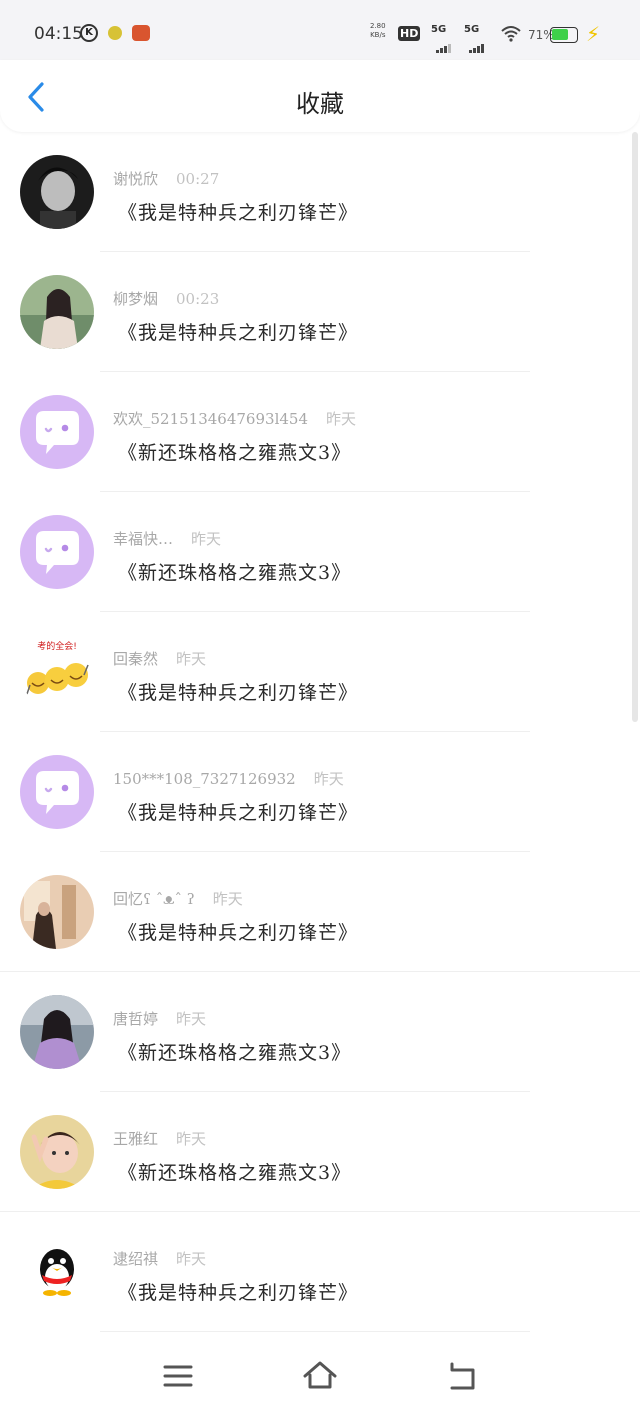 This screenshot has width=640, height=1415. What do you see at coordinates (320, 792) in the screenshot?
I see `favorite-item: 150***108_7327126932 昨天《我是特种兵之利刃锋芒》` at bounding box center [320, 792].